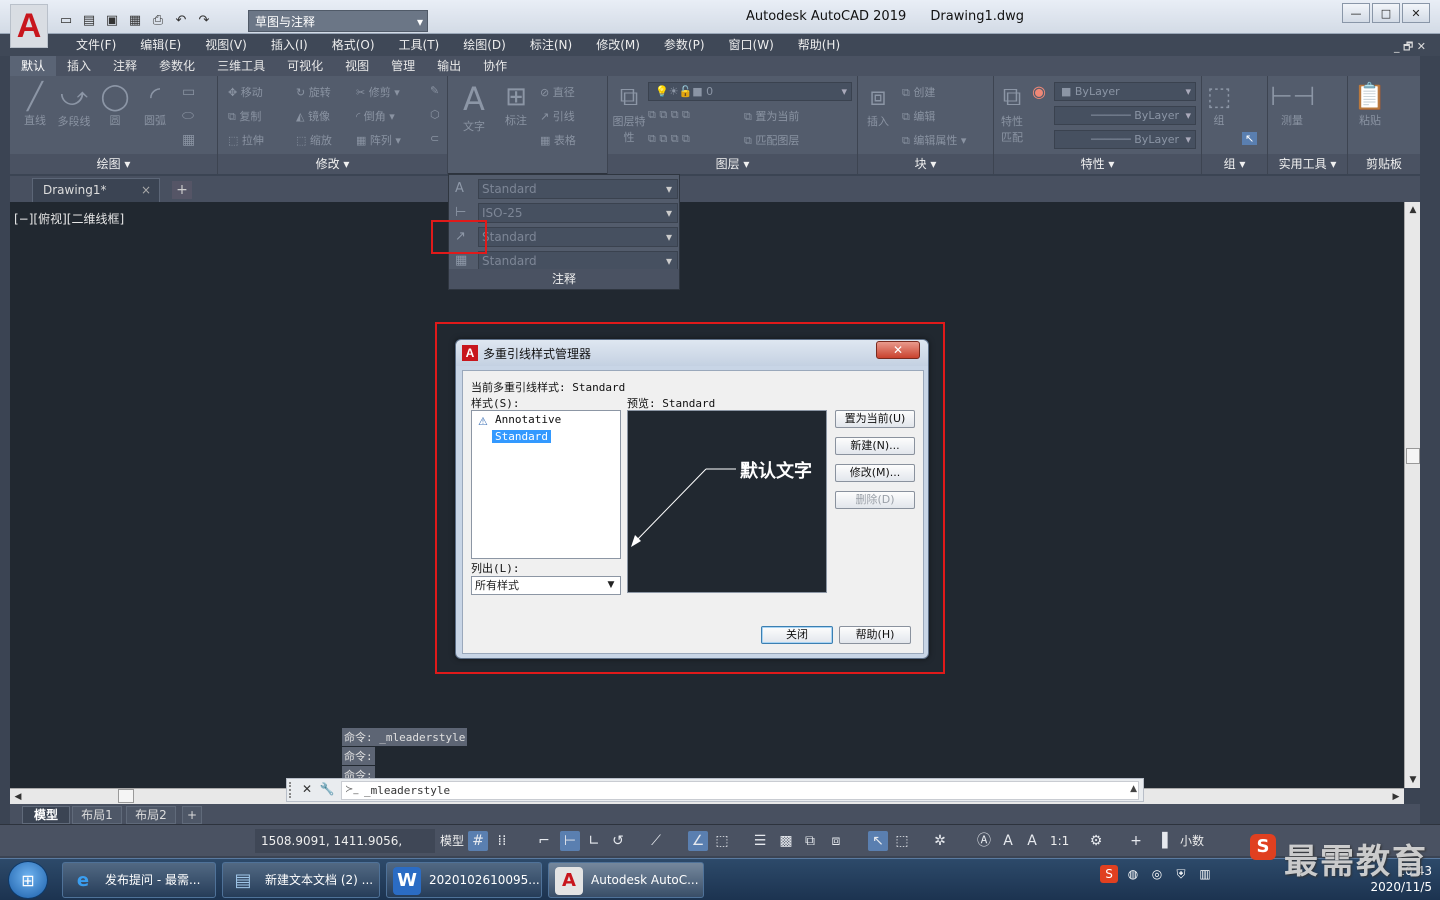 The image size is (1440, 900). Describe the element at coordinates (669, 115) in the screenshot. I see `layer-tool-icons: ⧉ ⧉ ⧉ ⧉` at that location.